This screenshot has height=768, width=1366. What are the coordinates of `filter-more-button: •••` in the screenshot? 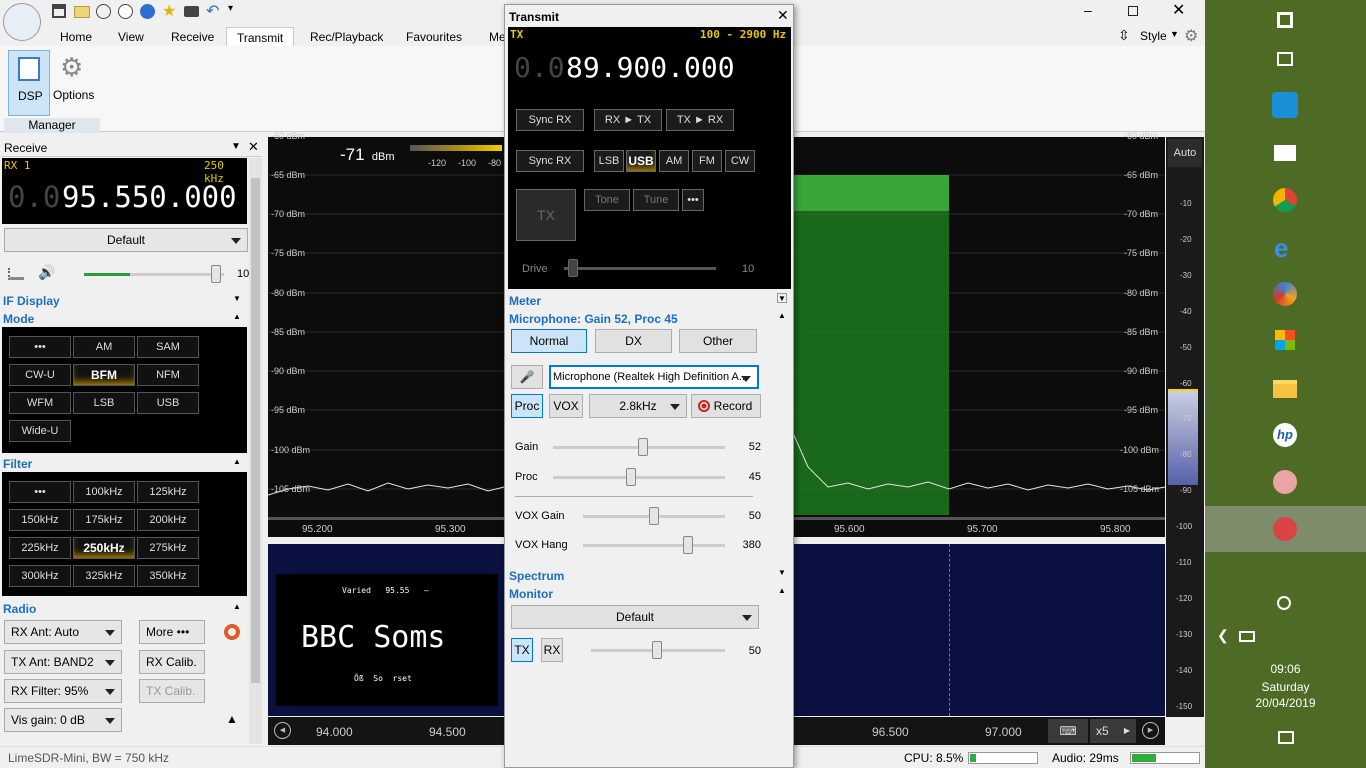 It's located at (40, 492).